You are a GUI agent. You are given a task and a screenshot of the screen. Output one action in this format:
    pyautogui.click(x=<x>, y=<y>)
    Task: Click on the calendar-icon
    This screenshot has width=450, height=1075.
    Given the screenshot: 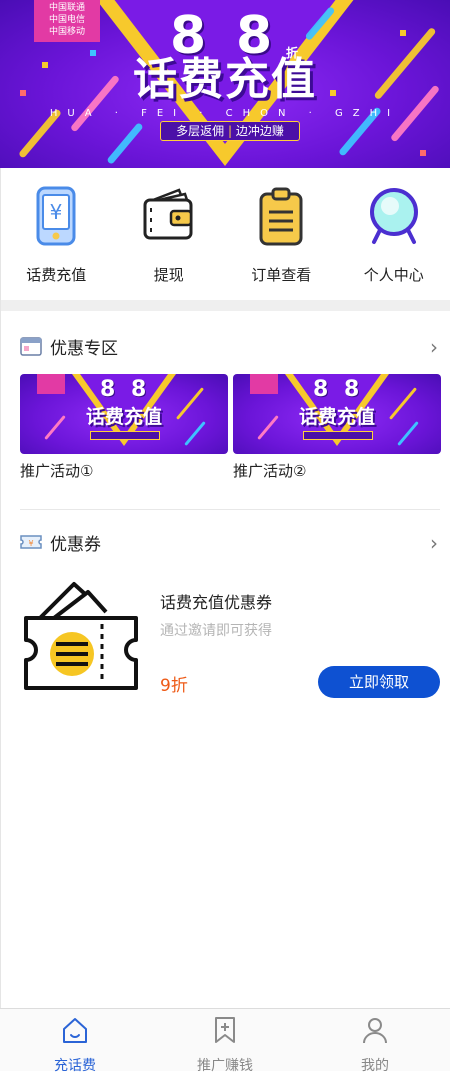 What is the action you would take?
    pyautogui.click(x=31, y=346)
    